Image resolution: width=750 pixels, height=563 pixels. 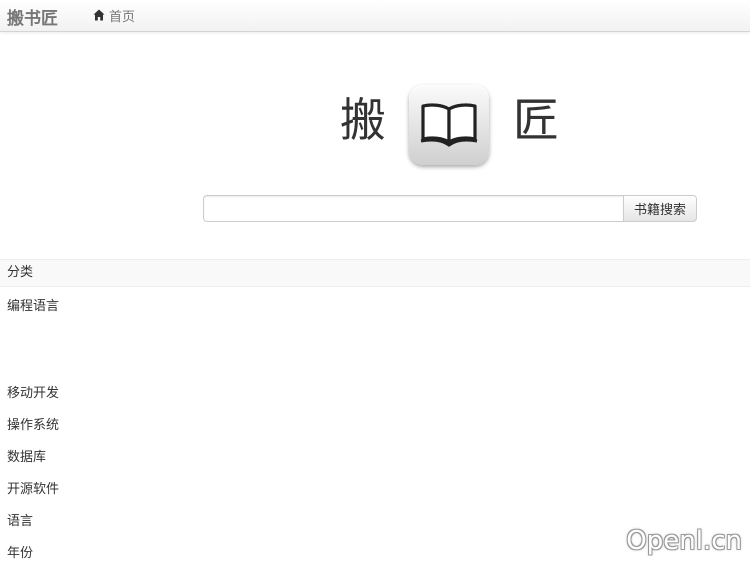 I want to click on nav-home-link: 首页, so click(x=114, y=15).